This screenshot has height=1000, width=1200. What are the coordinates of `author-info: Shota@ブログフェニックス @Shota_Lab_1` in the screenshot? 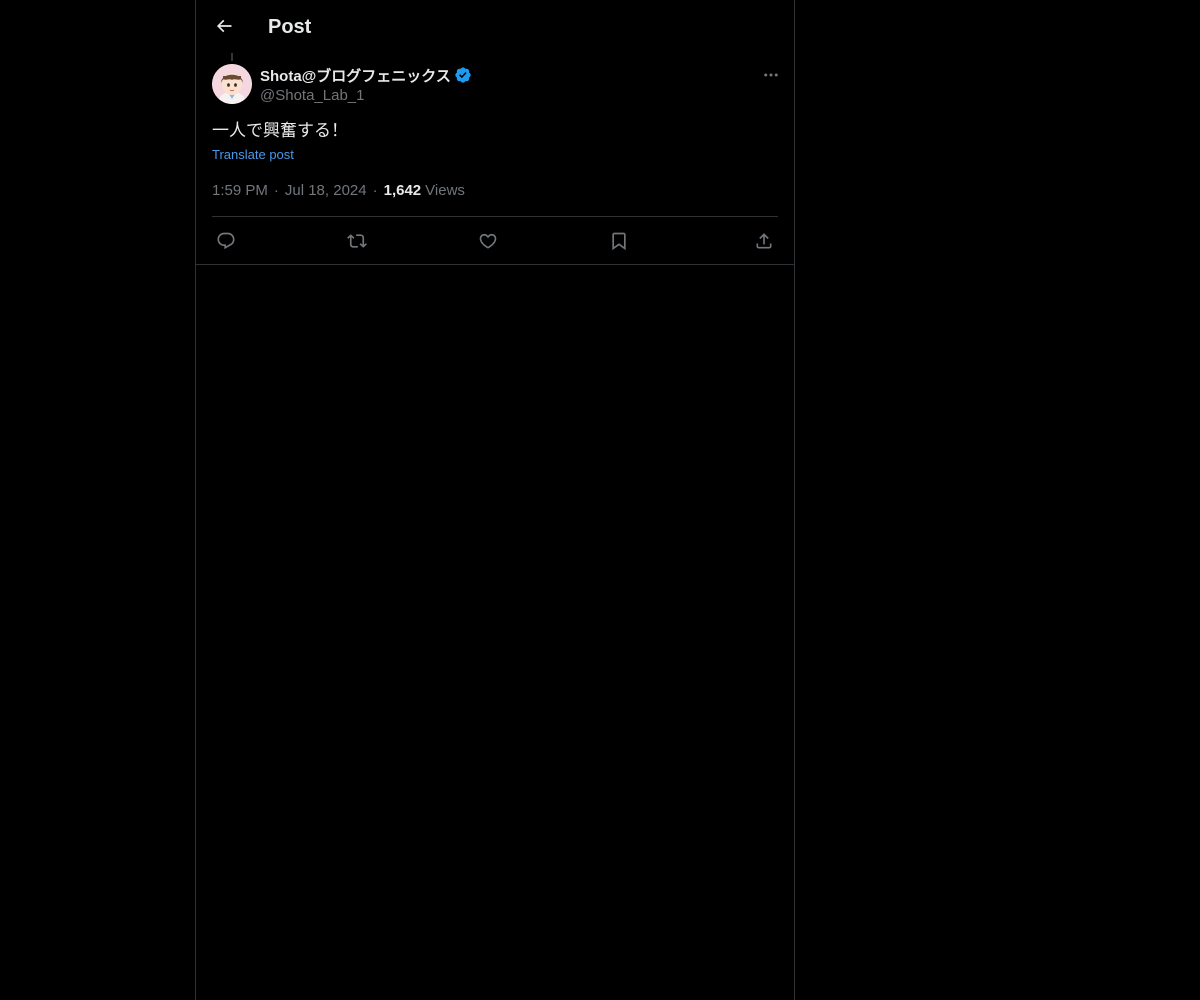 It's located at (366, 85).